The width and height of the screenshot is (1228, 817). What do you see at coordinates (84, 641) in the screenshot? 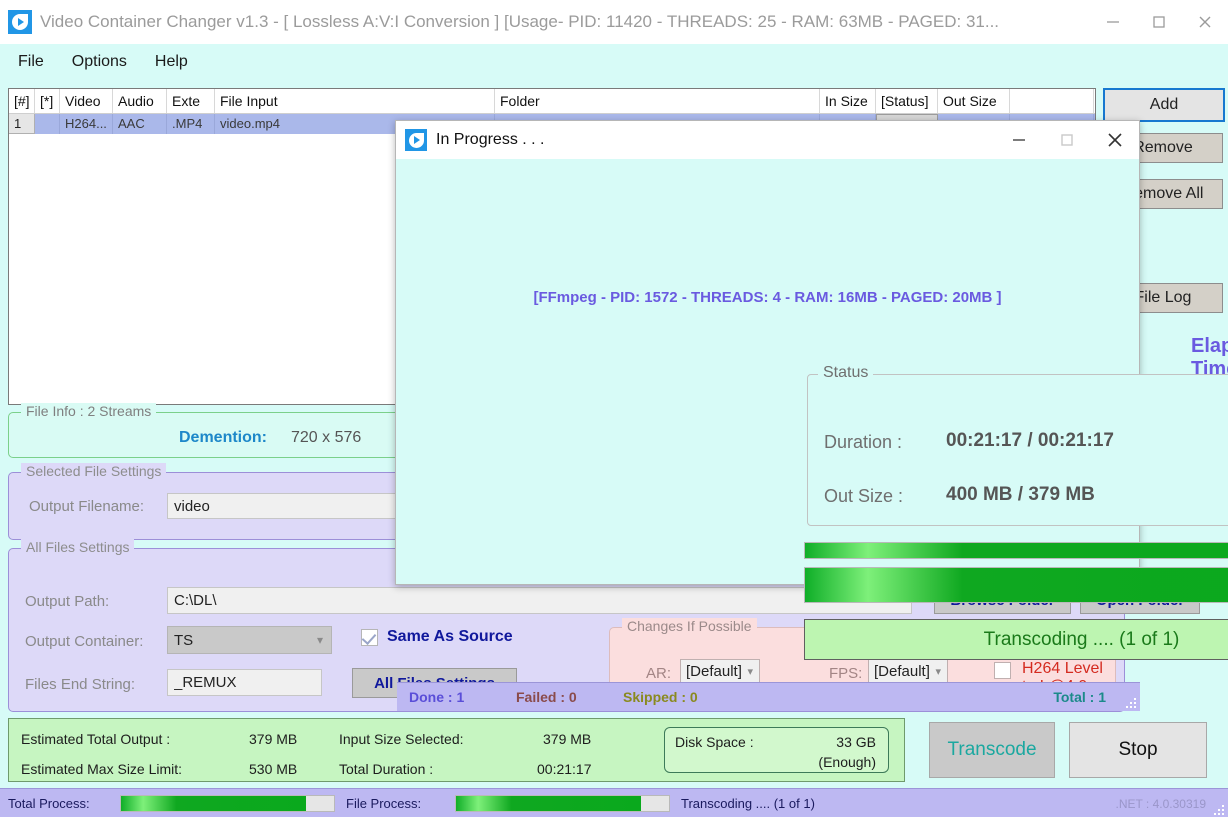
I see `output-container-label: Output Container:` at bounding box center [84, 641].